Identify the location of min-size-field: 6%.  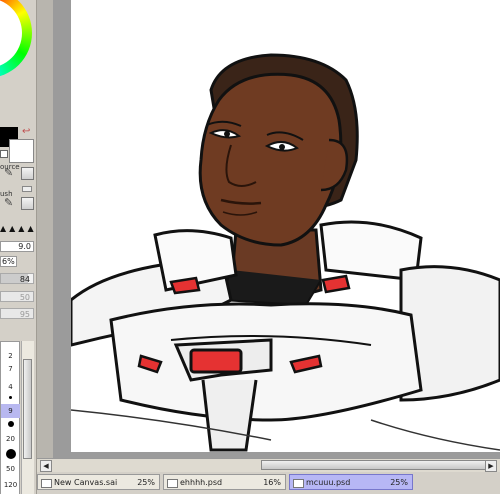
(8, 261).